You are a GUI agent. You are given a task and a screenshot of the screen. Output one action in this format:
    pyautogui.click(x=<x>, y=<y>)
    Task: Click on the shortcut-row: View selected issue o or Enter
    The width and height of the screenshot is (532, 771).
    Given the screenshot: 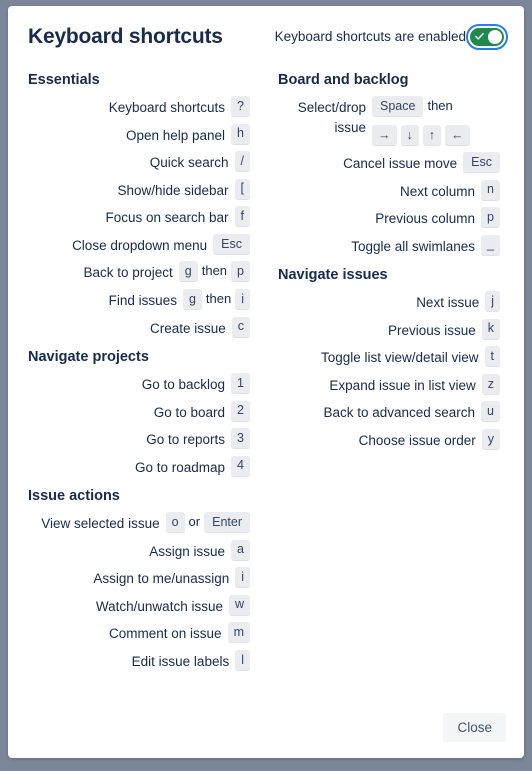 What is the action you would take?
    pyautogui.click(x=141, y=523)
    